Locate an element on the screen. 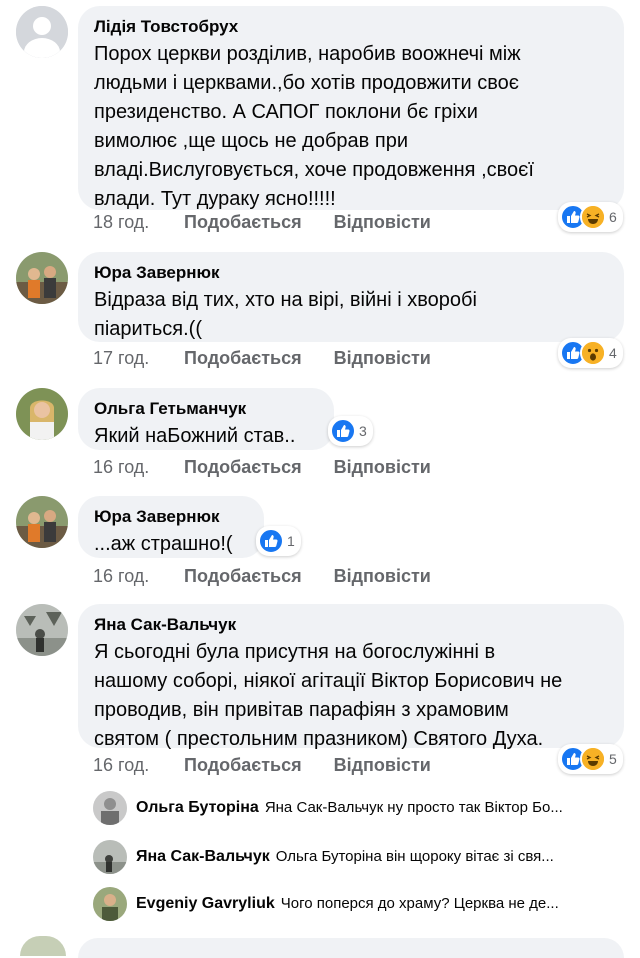  comment-time: 17 год. is located at coordinates (136, 358).